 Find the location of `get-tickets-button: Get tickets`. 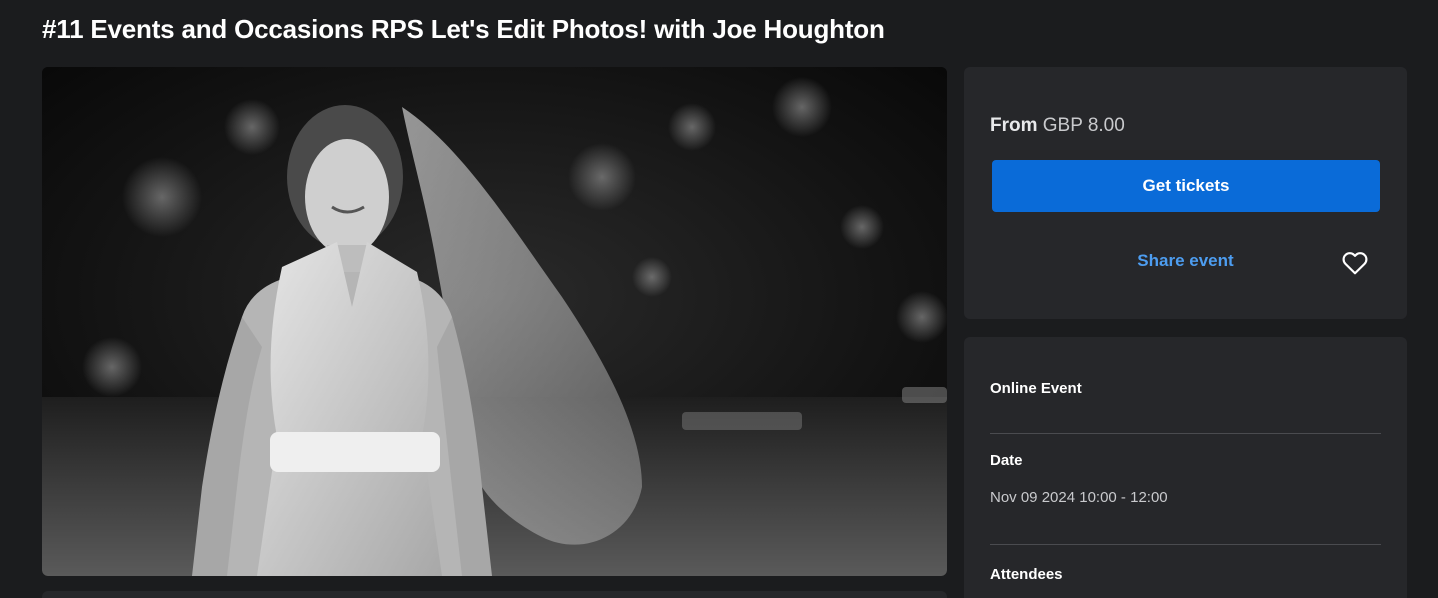

get-tickets-button: Get tickets is located at coordinates (1186, 186).